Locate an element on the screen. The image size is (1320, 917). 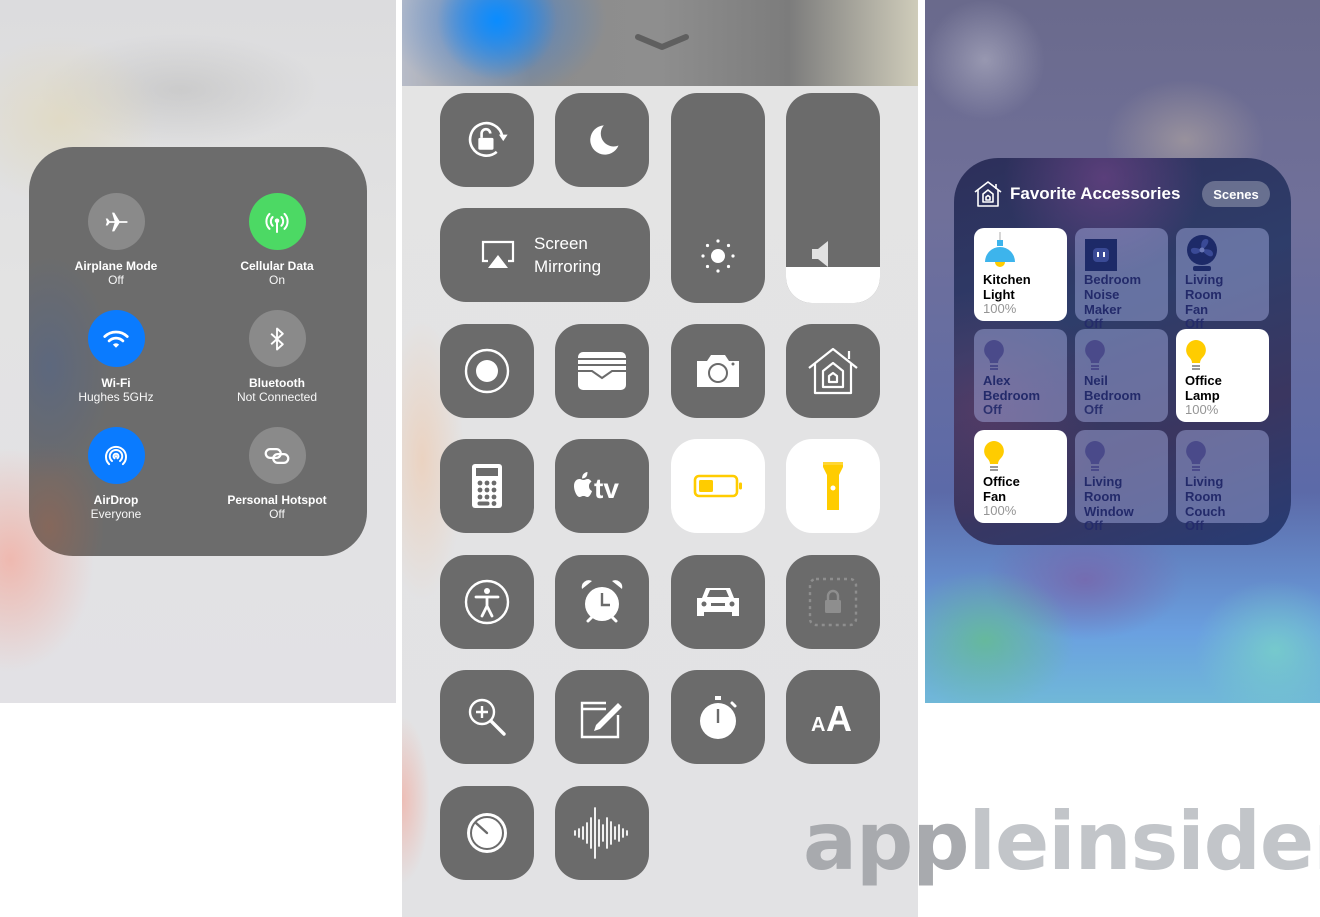
flashlight-button is located at coordinates (833, 486).